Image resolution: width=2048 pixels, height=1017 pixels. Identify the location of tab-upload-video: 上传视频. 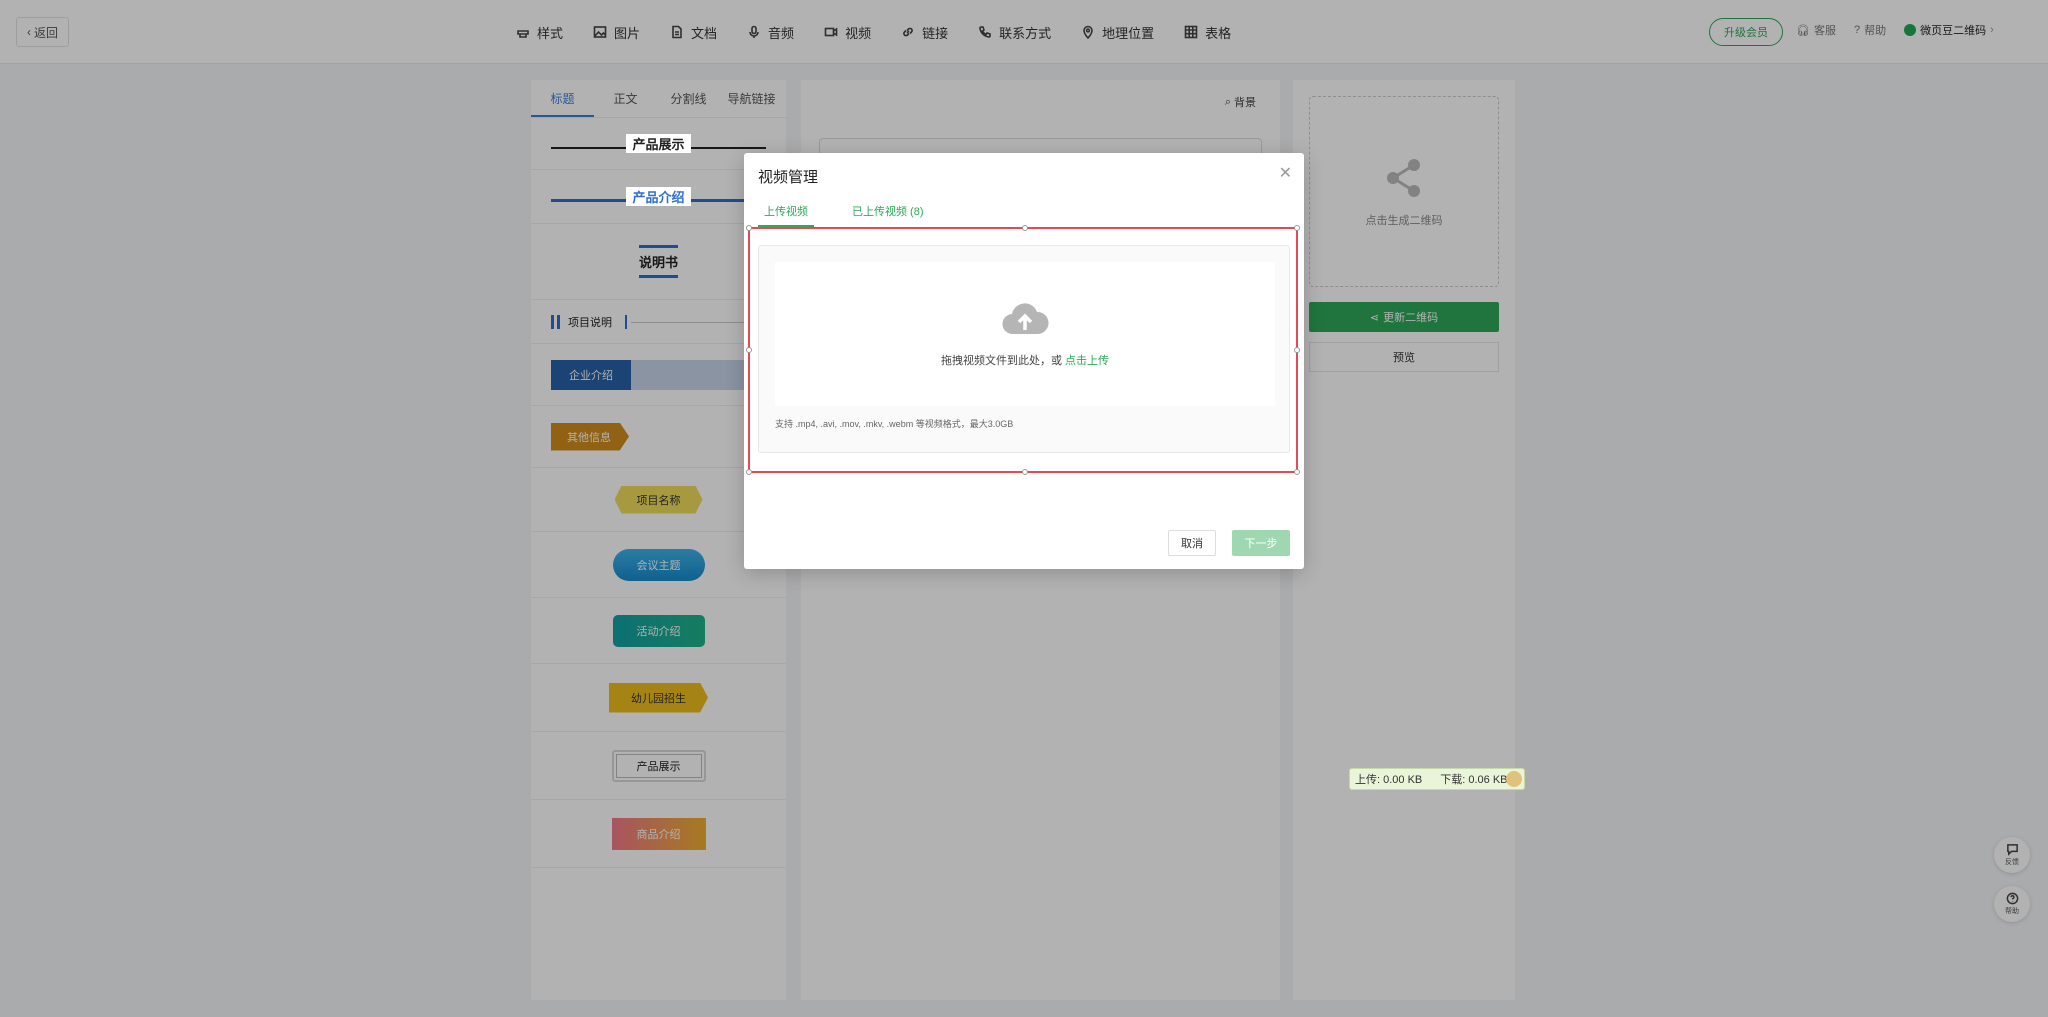
(786, 215).